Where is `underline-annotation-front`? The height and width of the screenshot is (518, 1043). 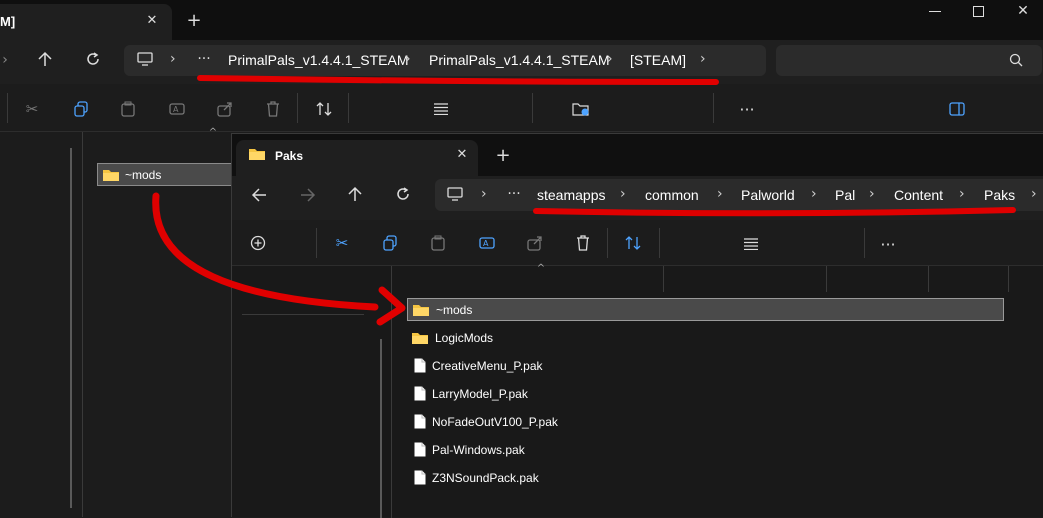 underline-annotation-front is located at coordinates (774, 212).